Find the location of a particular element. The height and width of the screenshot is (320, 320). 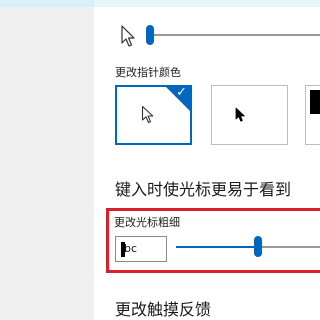

cursor-size-slider-thumb is located at coordinates (150, 35).